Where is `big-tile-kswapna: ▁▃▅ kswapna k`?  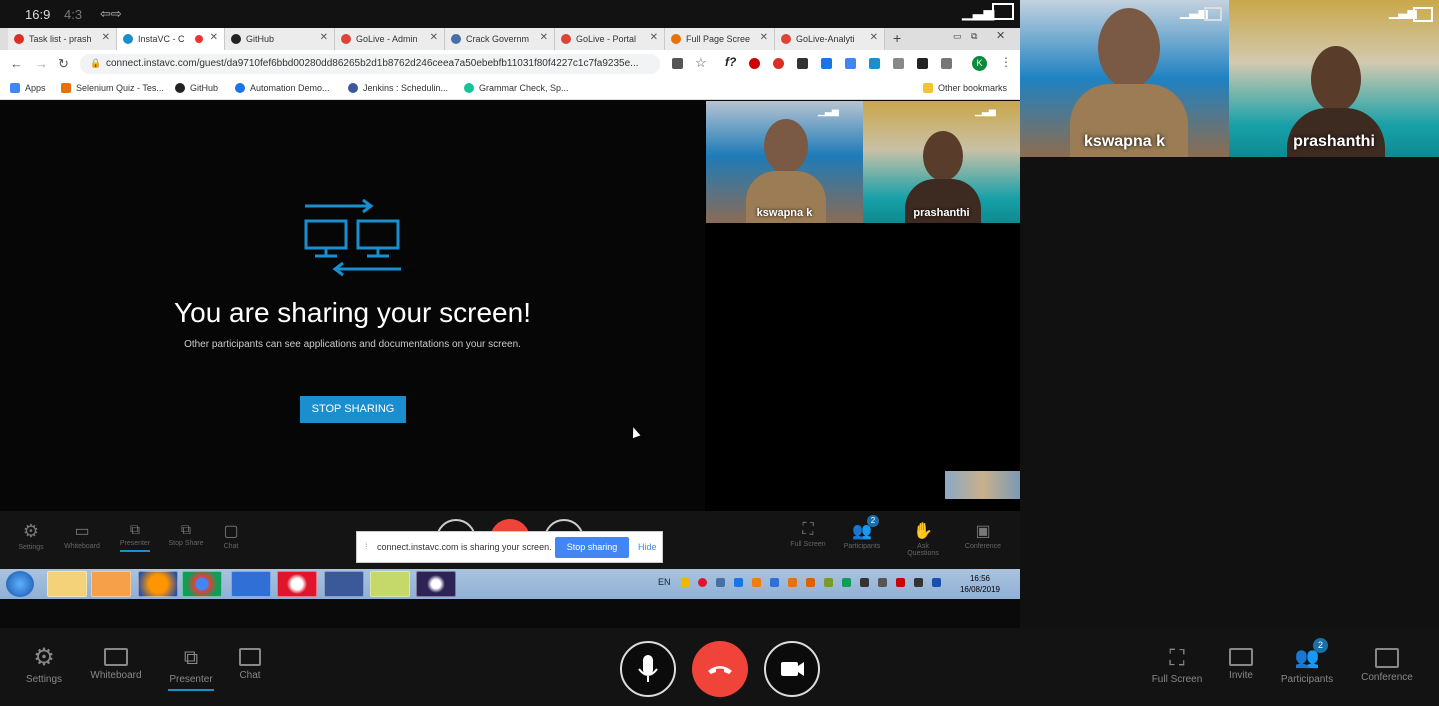 big-tile-kswapna: ▁▃▅ kswapna k is located at coordinates (1124, 78).